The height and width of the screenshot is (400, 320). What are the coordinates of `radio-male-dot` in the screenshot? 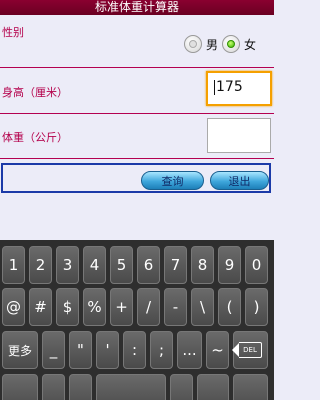 It's located at (193, 44).